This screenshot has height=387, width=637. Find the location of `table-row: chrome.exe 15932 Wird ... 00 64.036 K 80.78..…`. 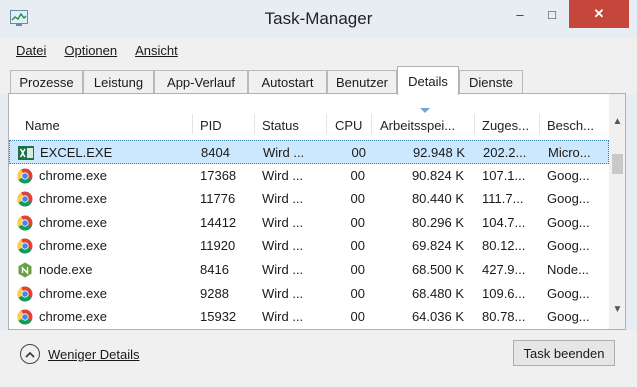

table-row: chrome.exe 15932 Wird ... 00 64.036 K 80.78..… is located at coordinates (309, 317).